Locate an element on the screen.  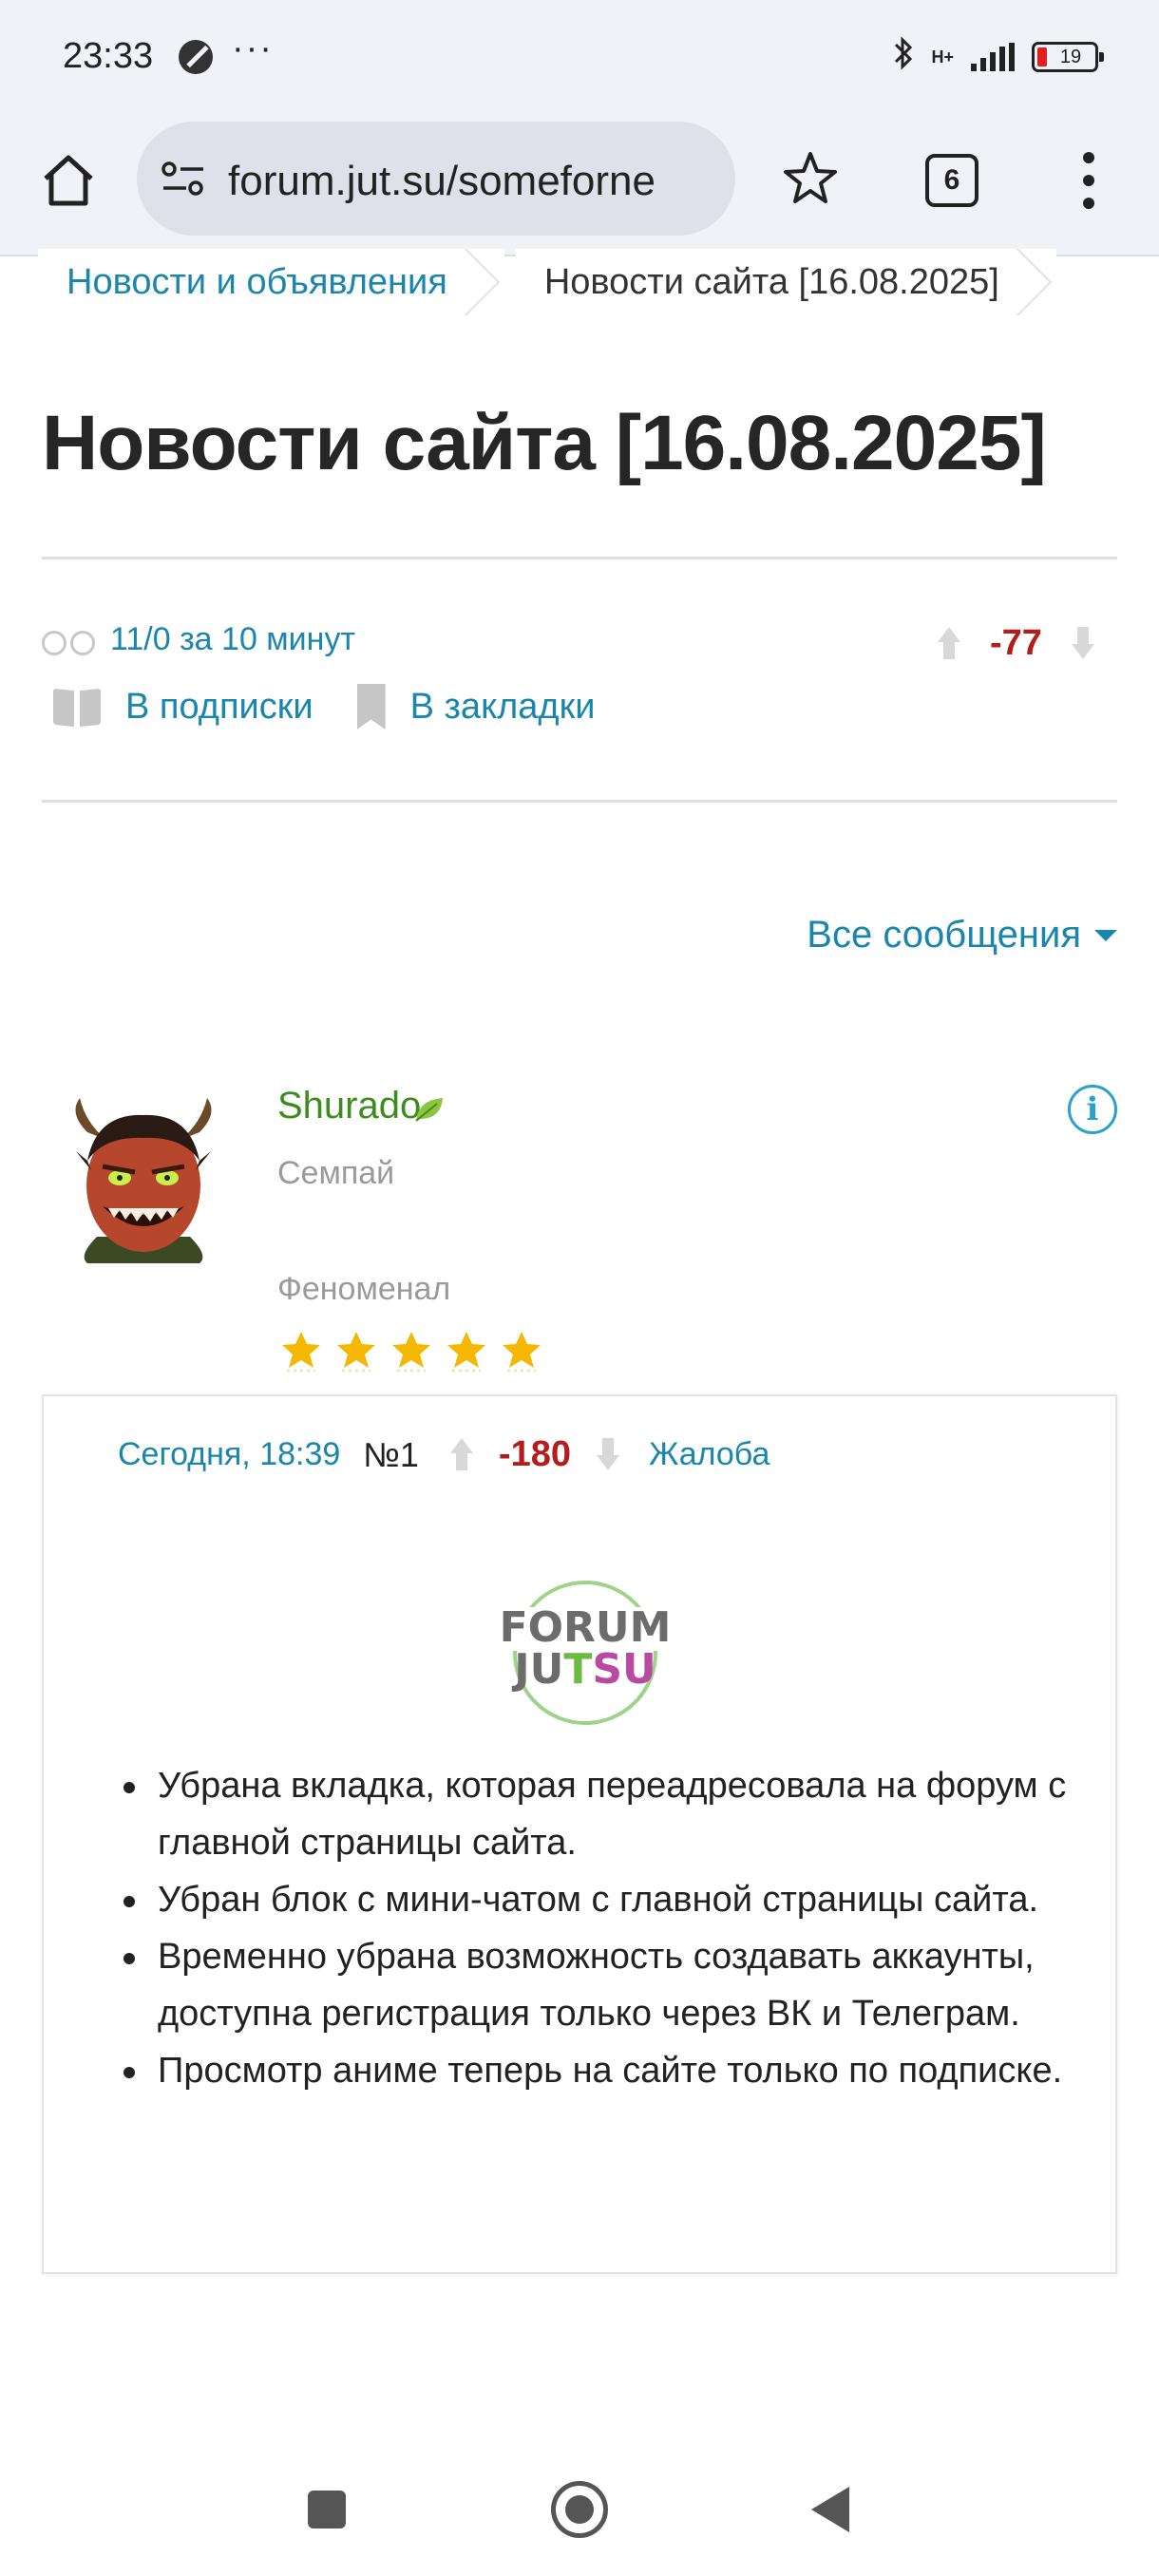
book-icon is located at coordinates (77, 707).